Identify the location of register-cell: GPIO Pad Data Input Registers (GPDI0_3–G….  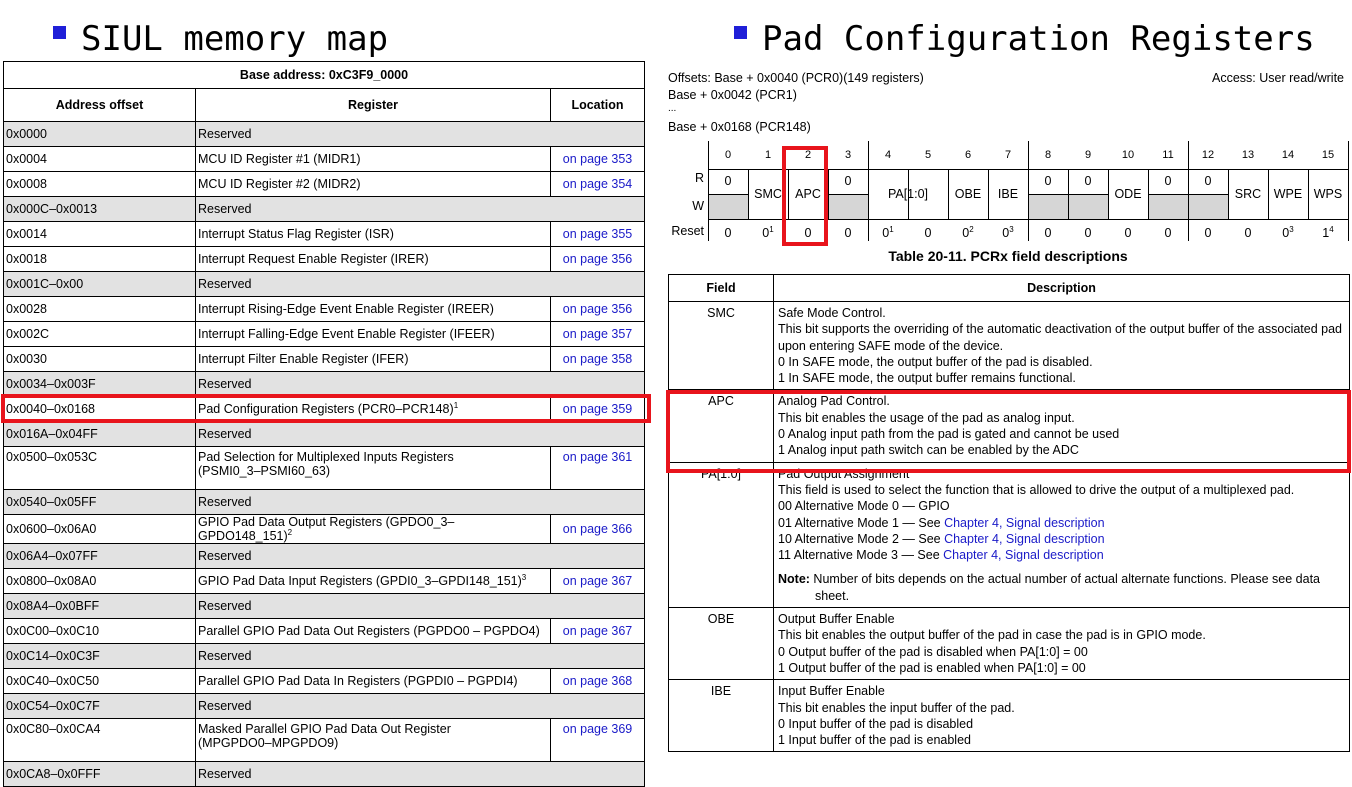
(373, 581).